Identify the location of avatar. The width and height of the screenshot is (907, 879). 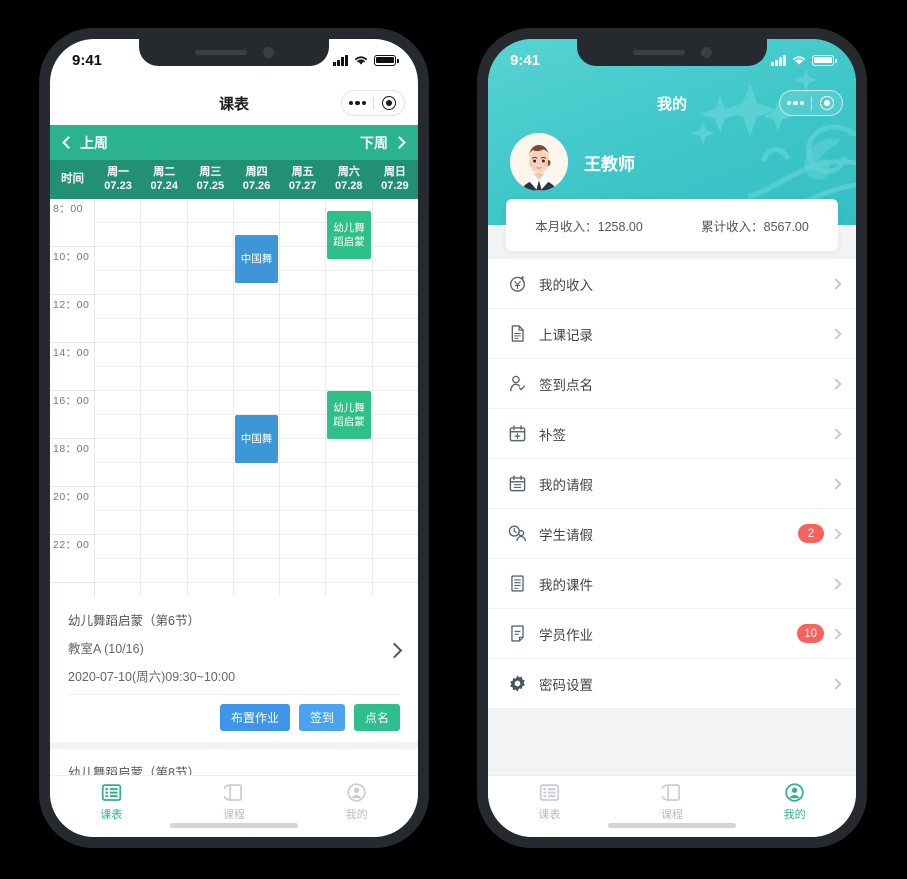
(539, 162).